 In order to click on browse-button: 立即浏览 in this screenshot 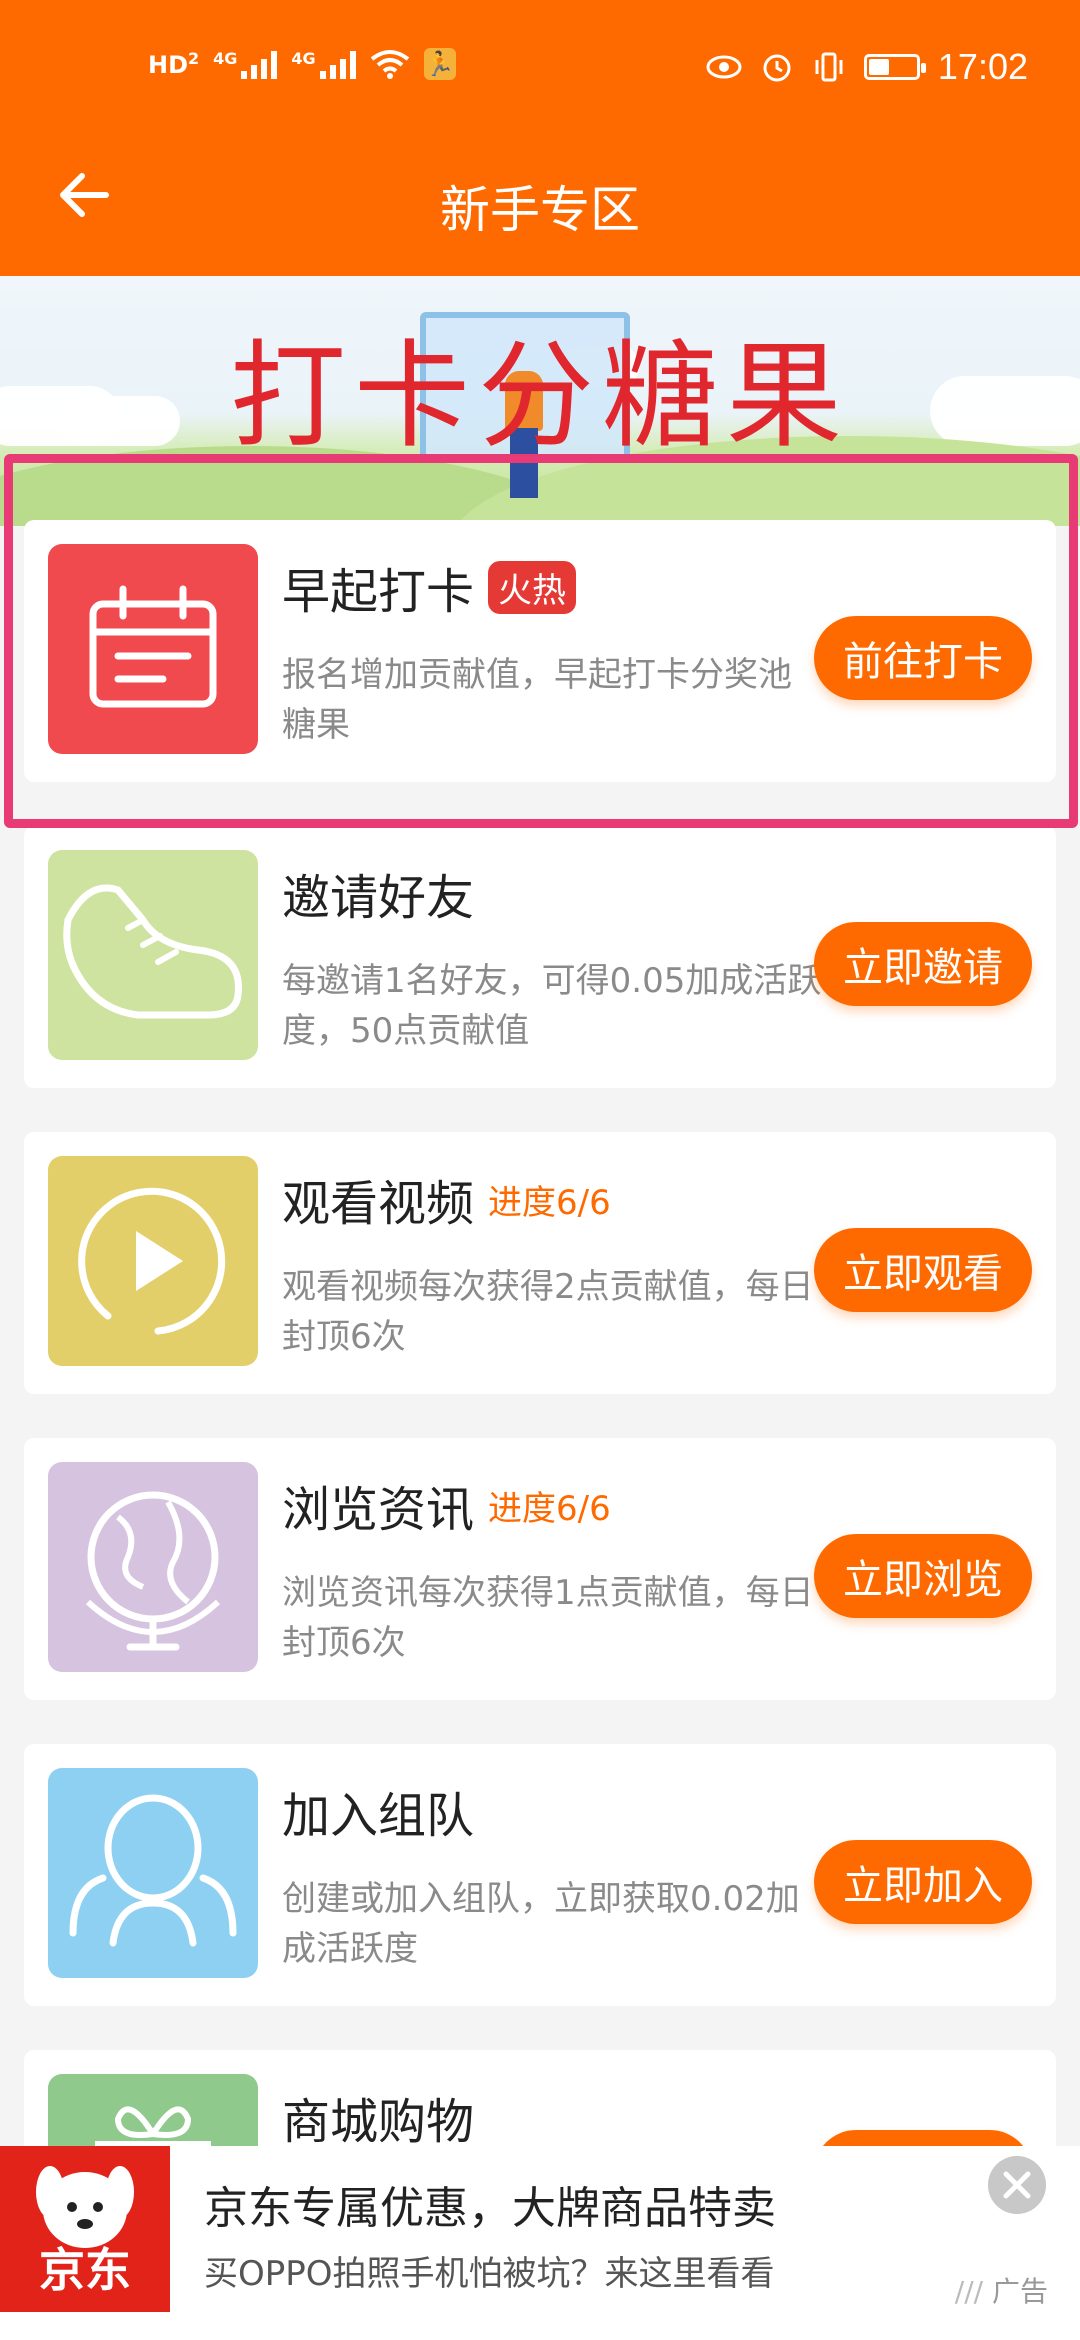, I will do `click(923, 1576)`.